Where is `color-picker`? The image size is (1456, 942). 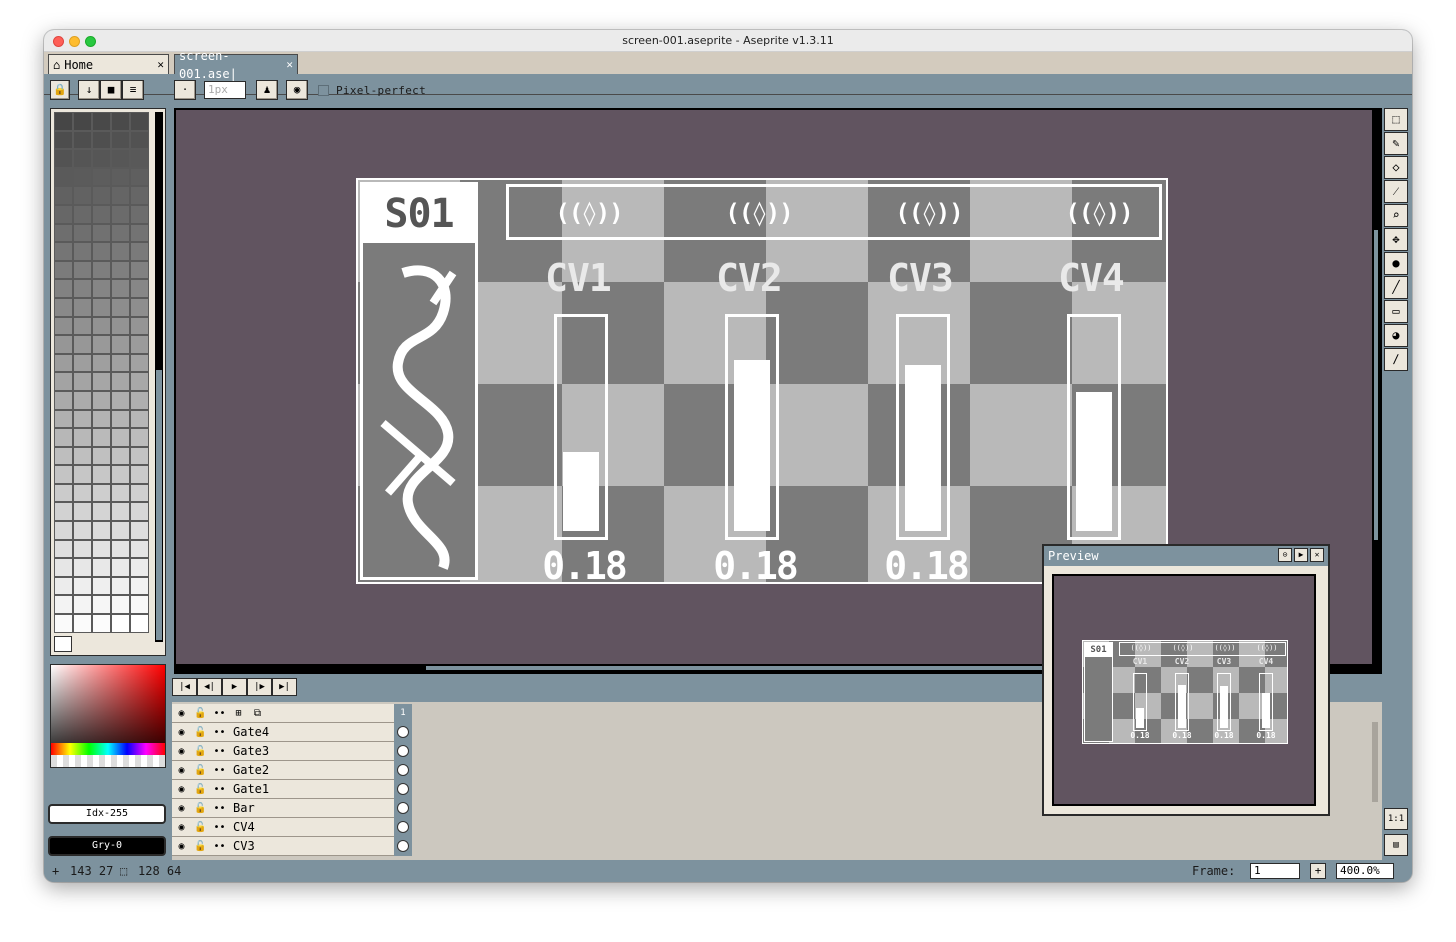 color-picker is located at coordinates (108, 716).